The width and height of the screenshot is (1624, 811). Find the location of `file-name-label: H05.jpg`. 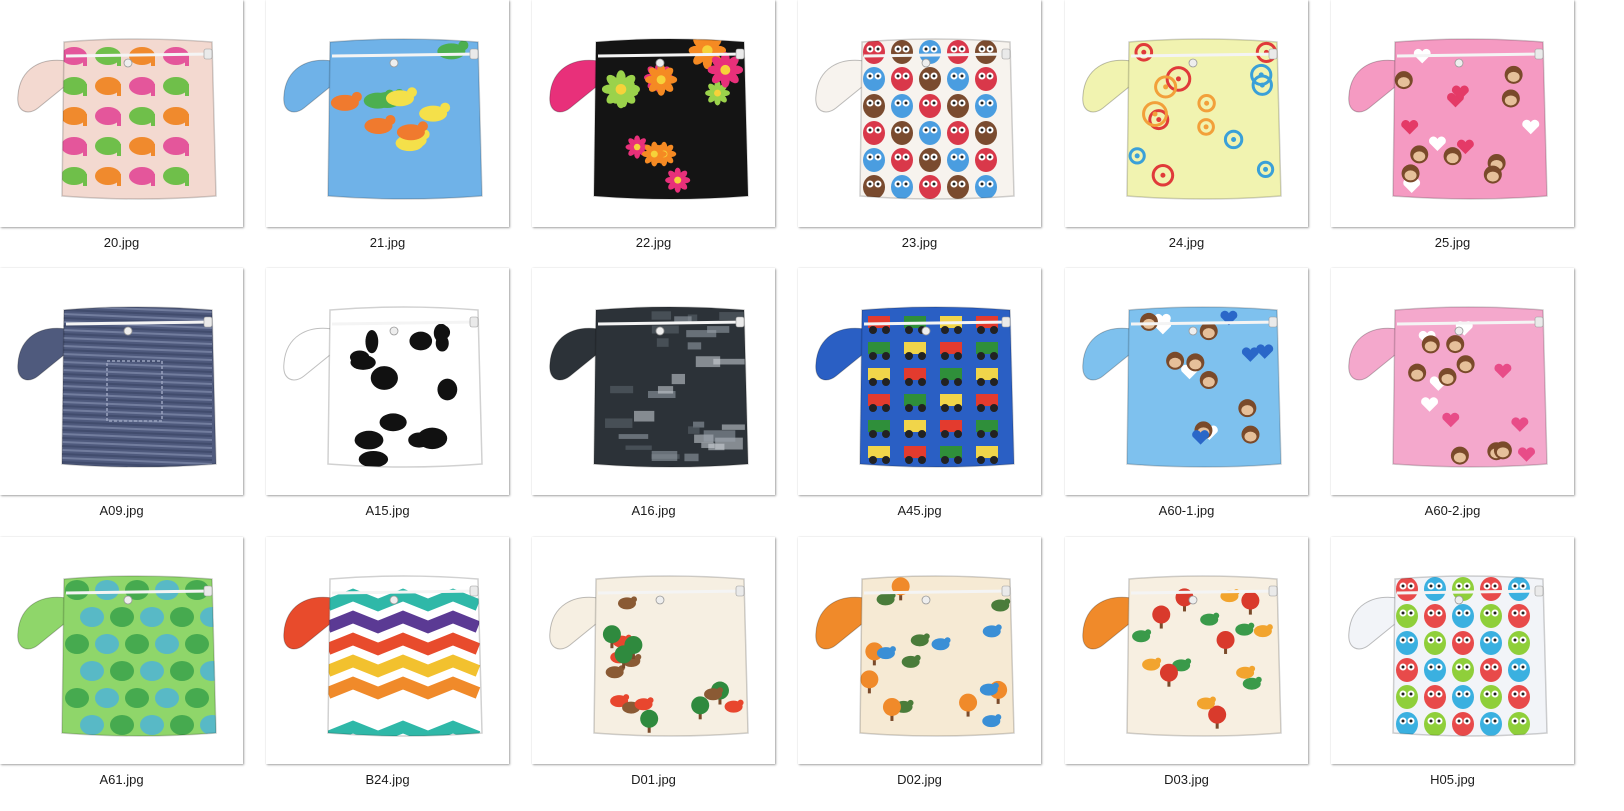

file-name-label: H05.jpg is located at coordinates (1452, 779).